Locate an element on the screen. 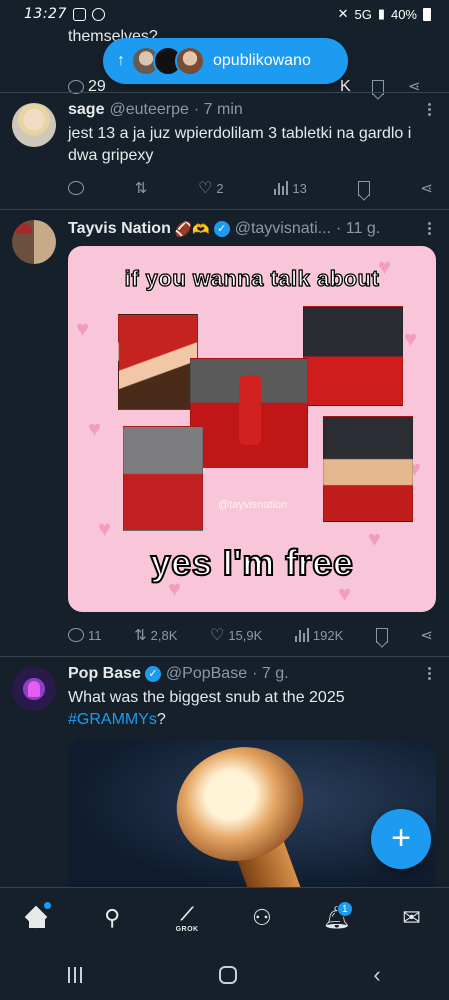 The image size is (449, 1000). author-name: Tayvis Nation is located at coordinates (119, 229).